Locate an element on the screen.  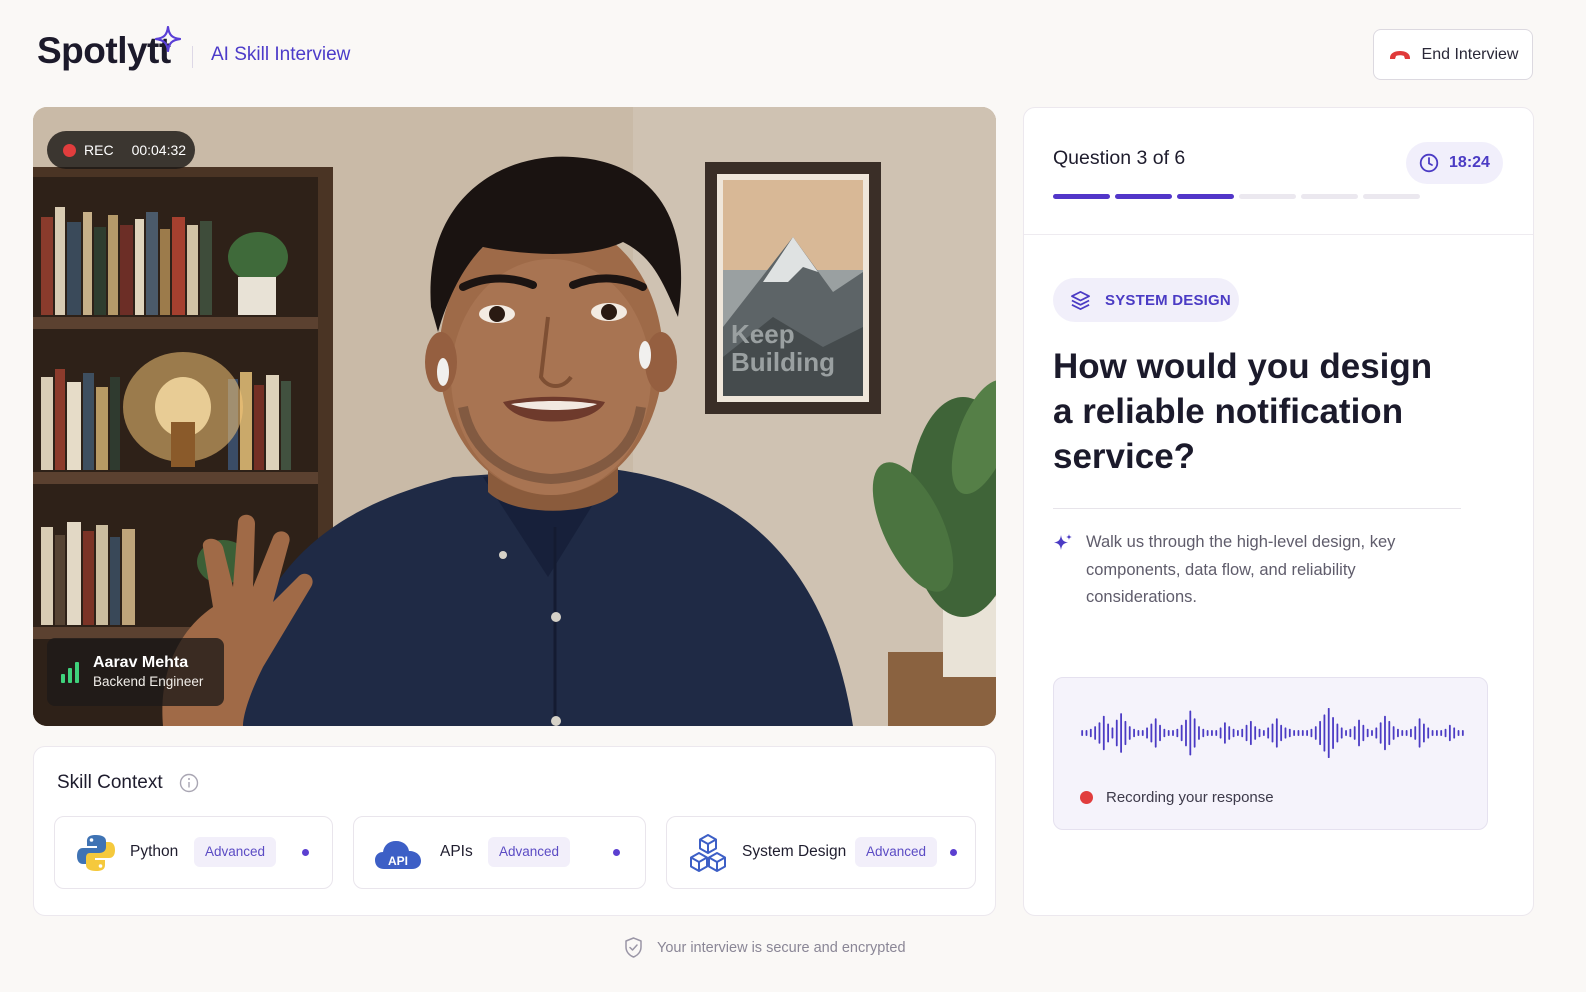
recording-waveform-panel: Recording your response is located at coordinates (1270, 753).